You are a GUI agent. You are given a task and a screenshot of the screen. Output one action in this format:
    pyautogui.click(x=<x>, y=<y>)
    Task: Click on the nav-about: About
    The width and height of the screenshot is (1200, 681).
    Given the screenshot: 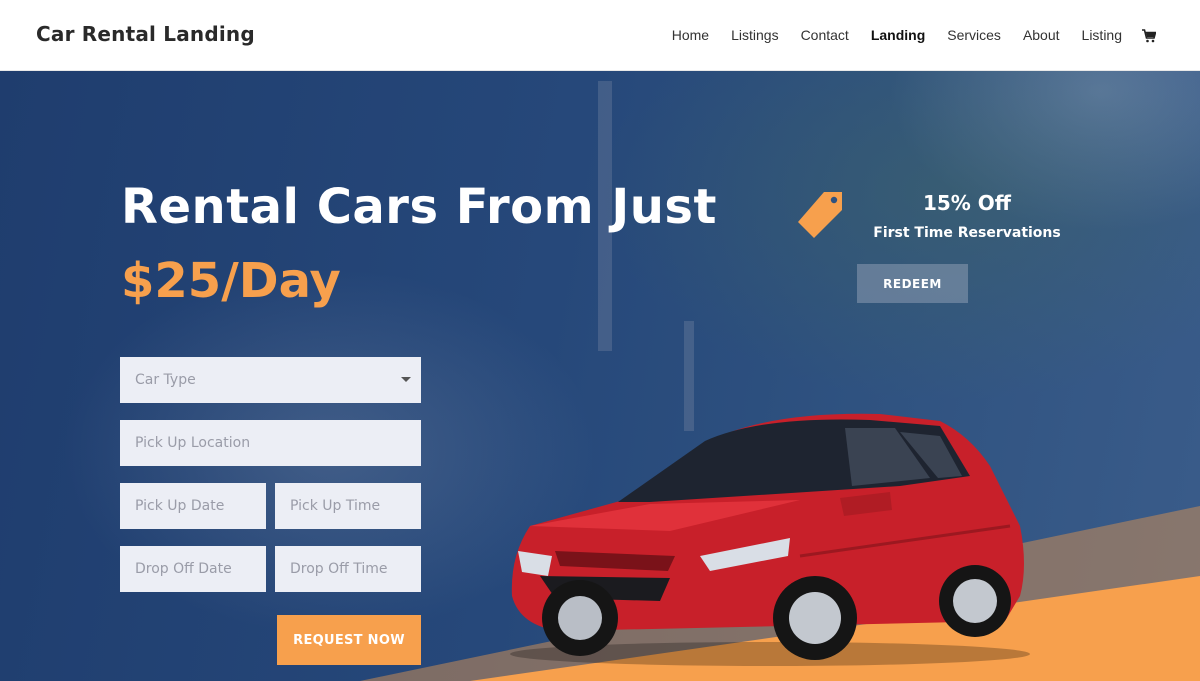 What is the action you would take?
    pyautogui.click(x=1041, y=35)
    